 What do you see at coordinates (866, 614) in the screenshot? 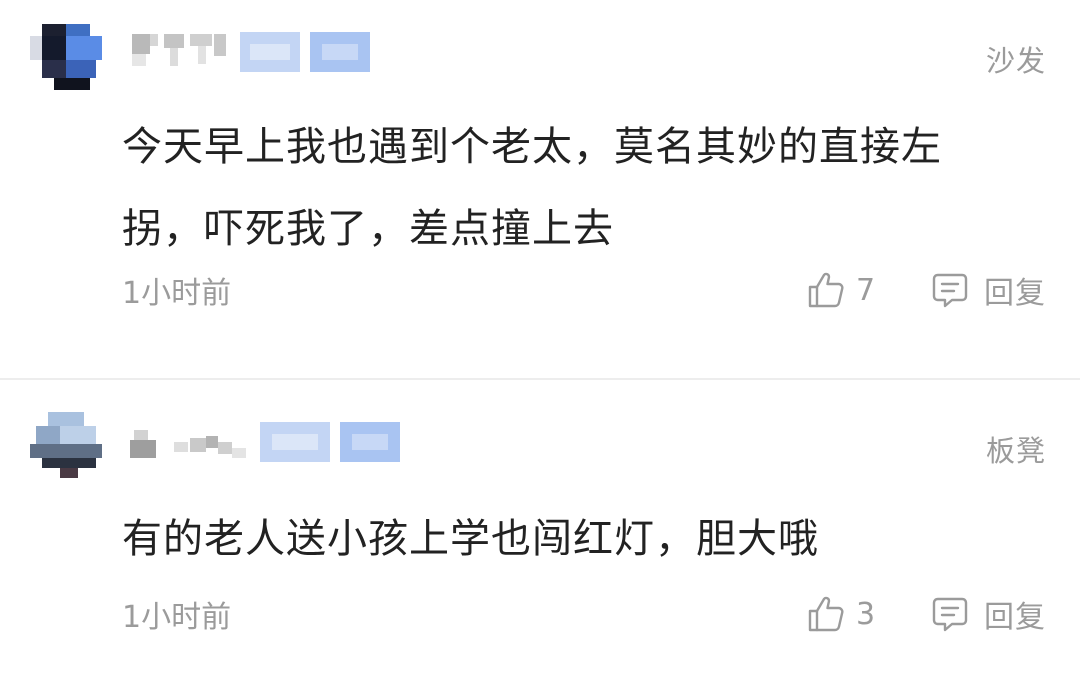
I see `like-count: 3` at bounding box center [866, 614].